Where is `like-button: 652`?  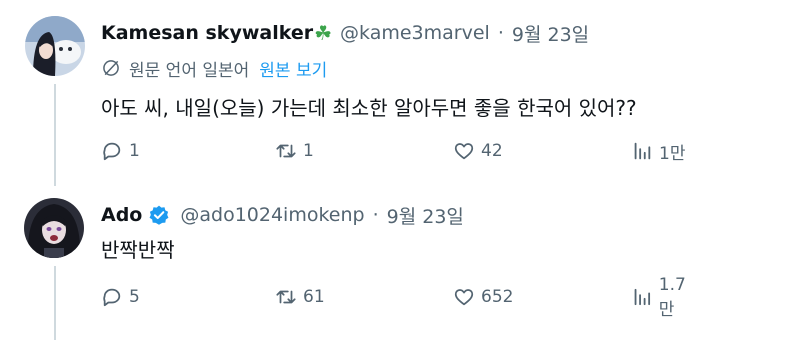 like-button: 652 is located at coordinates (483, 297).